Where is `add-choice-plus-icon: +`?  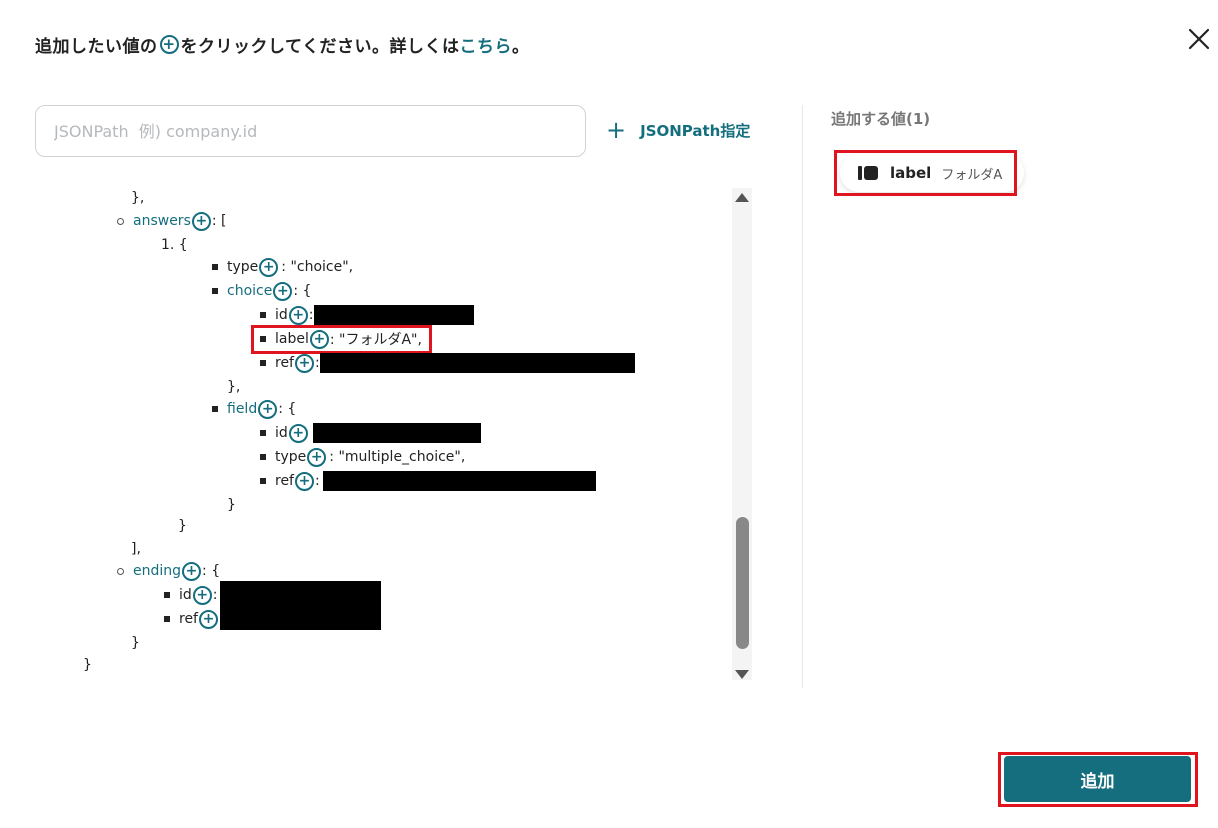
add-choice-plus-icon: + is located at coordinates (283, 291).